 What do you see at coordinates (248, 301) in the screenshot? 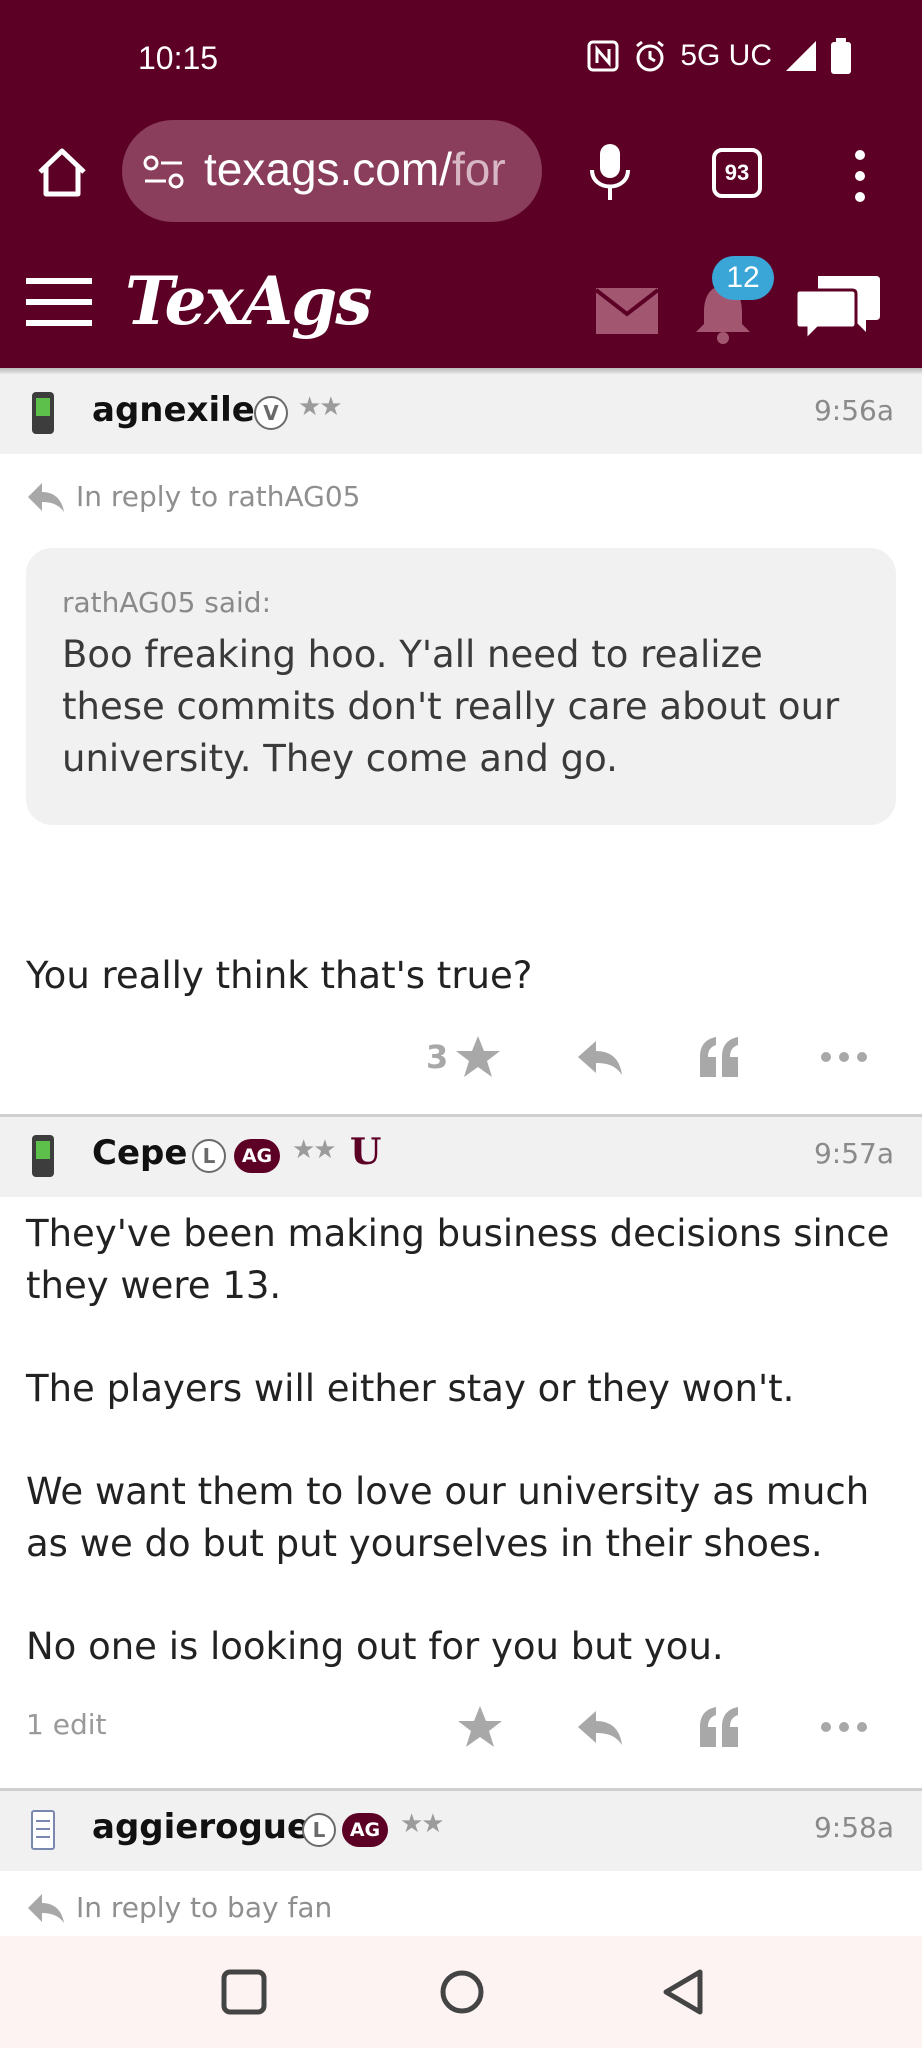
I see `site-logo: TexAgs` at bounding box center [248, 301].